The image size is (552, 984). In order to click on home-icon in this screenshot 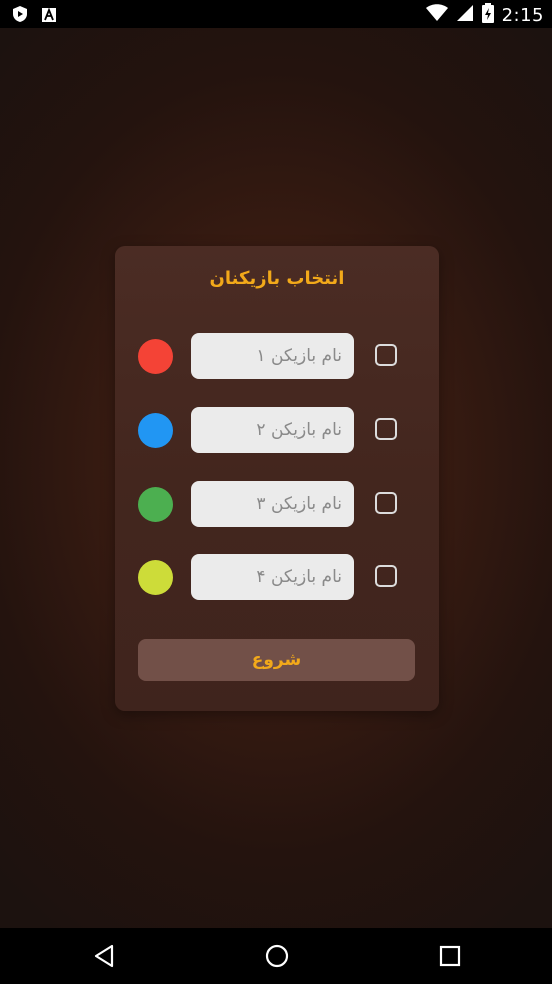, I will do `click(277, 956)`.